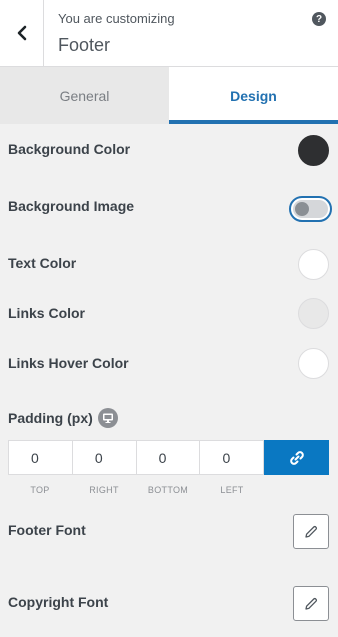  I want to click on footer-font-edit-button, so click(311, 531).